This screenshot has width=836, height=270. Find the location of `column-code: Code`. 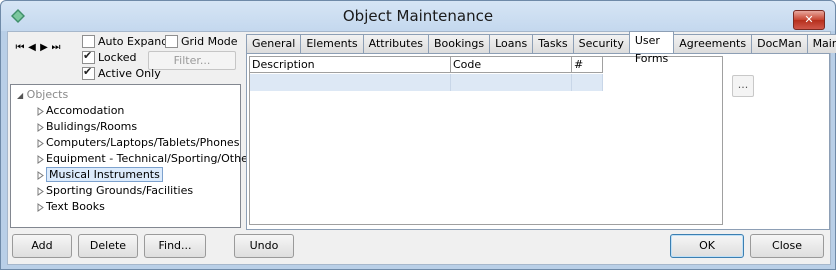

column-code: Code is located at coordinates (511, 65).